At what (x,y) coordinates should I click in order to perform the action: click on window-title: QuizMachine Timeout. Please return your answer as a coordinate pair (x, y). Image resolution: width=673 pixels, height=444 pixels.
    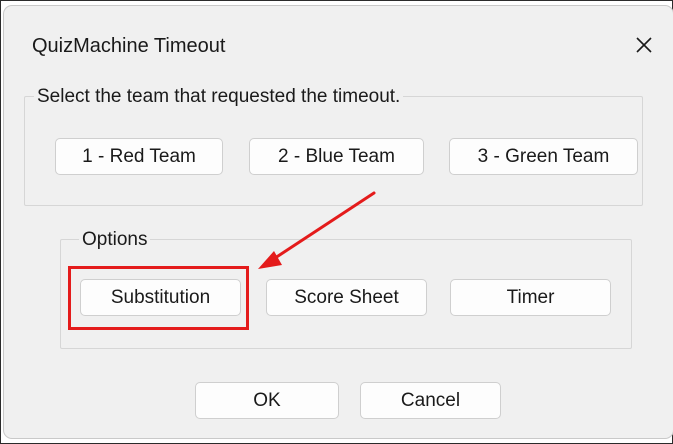
    Looking at the image, I should click on (129, 46).